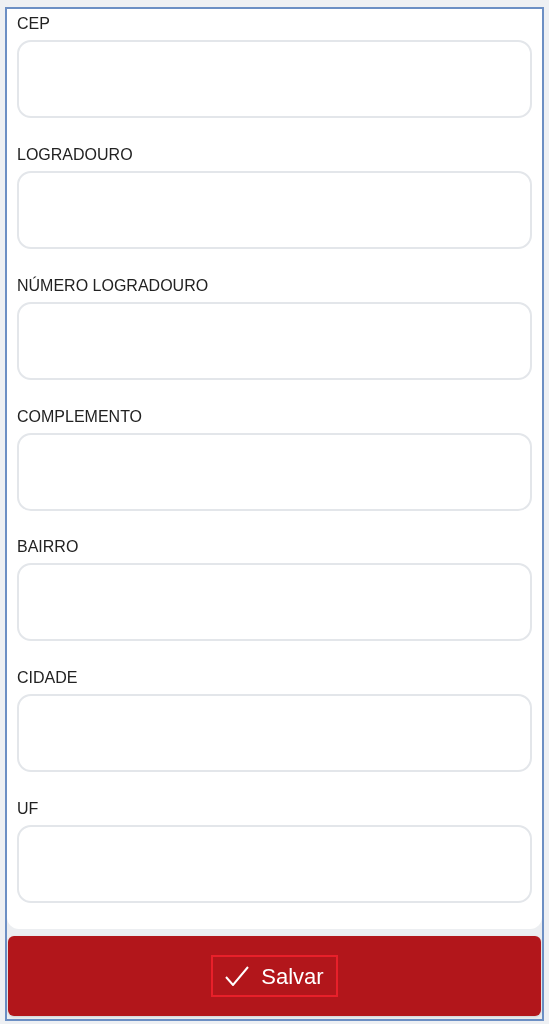 This screenshot has width=549, height=1024. What do you see at coordinates (113, 285) in the screenshot?
I see `field-label: NÚMERO LOGRADOURO` at bounding box center [113, 285].